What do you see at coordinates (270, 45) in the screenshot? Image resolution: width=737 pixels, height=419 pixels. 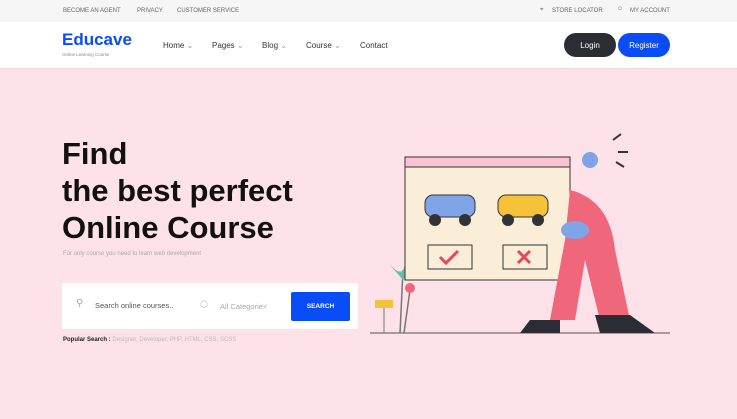 I see `nav-label: Blog` at bounding box center [270, 45].